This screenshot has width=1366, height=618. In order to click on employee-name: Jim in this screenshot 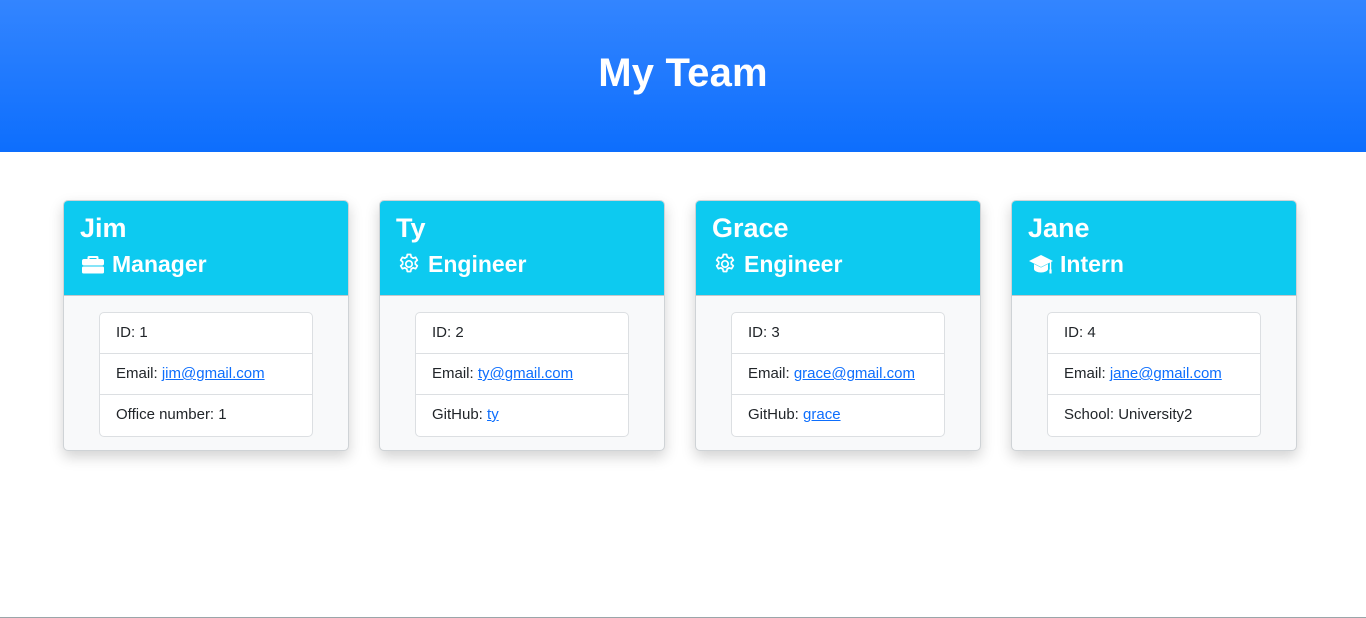, I will do `click(103, 228)`.